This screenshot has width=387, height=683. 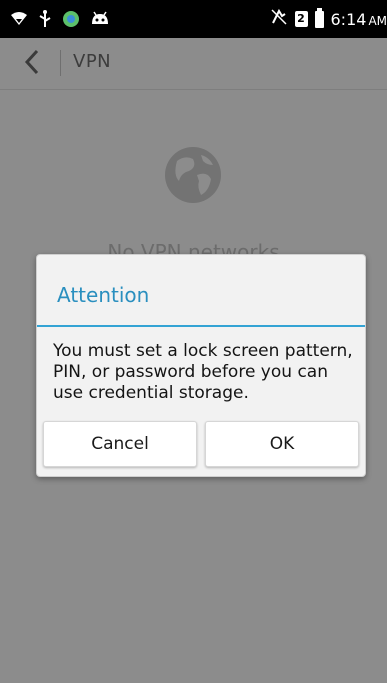 I want to click on cancel-button: Cancel, so click(x=120, y=444).